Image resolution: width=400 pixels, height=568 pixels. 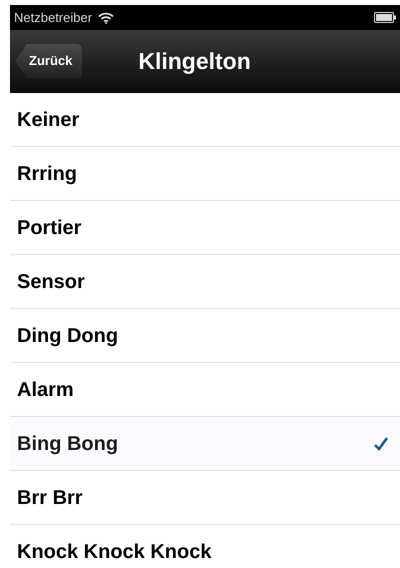 What do you see at coordinates (50, 498) in the screenshot?
I see `ringtone-label: Brr Brr` at bounding box center [50, 498].